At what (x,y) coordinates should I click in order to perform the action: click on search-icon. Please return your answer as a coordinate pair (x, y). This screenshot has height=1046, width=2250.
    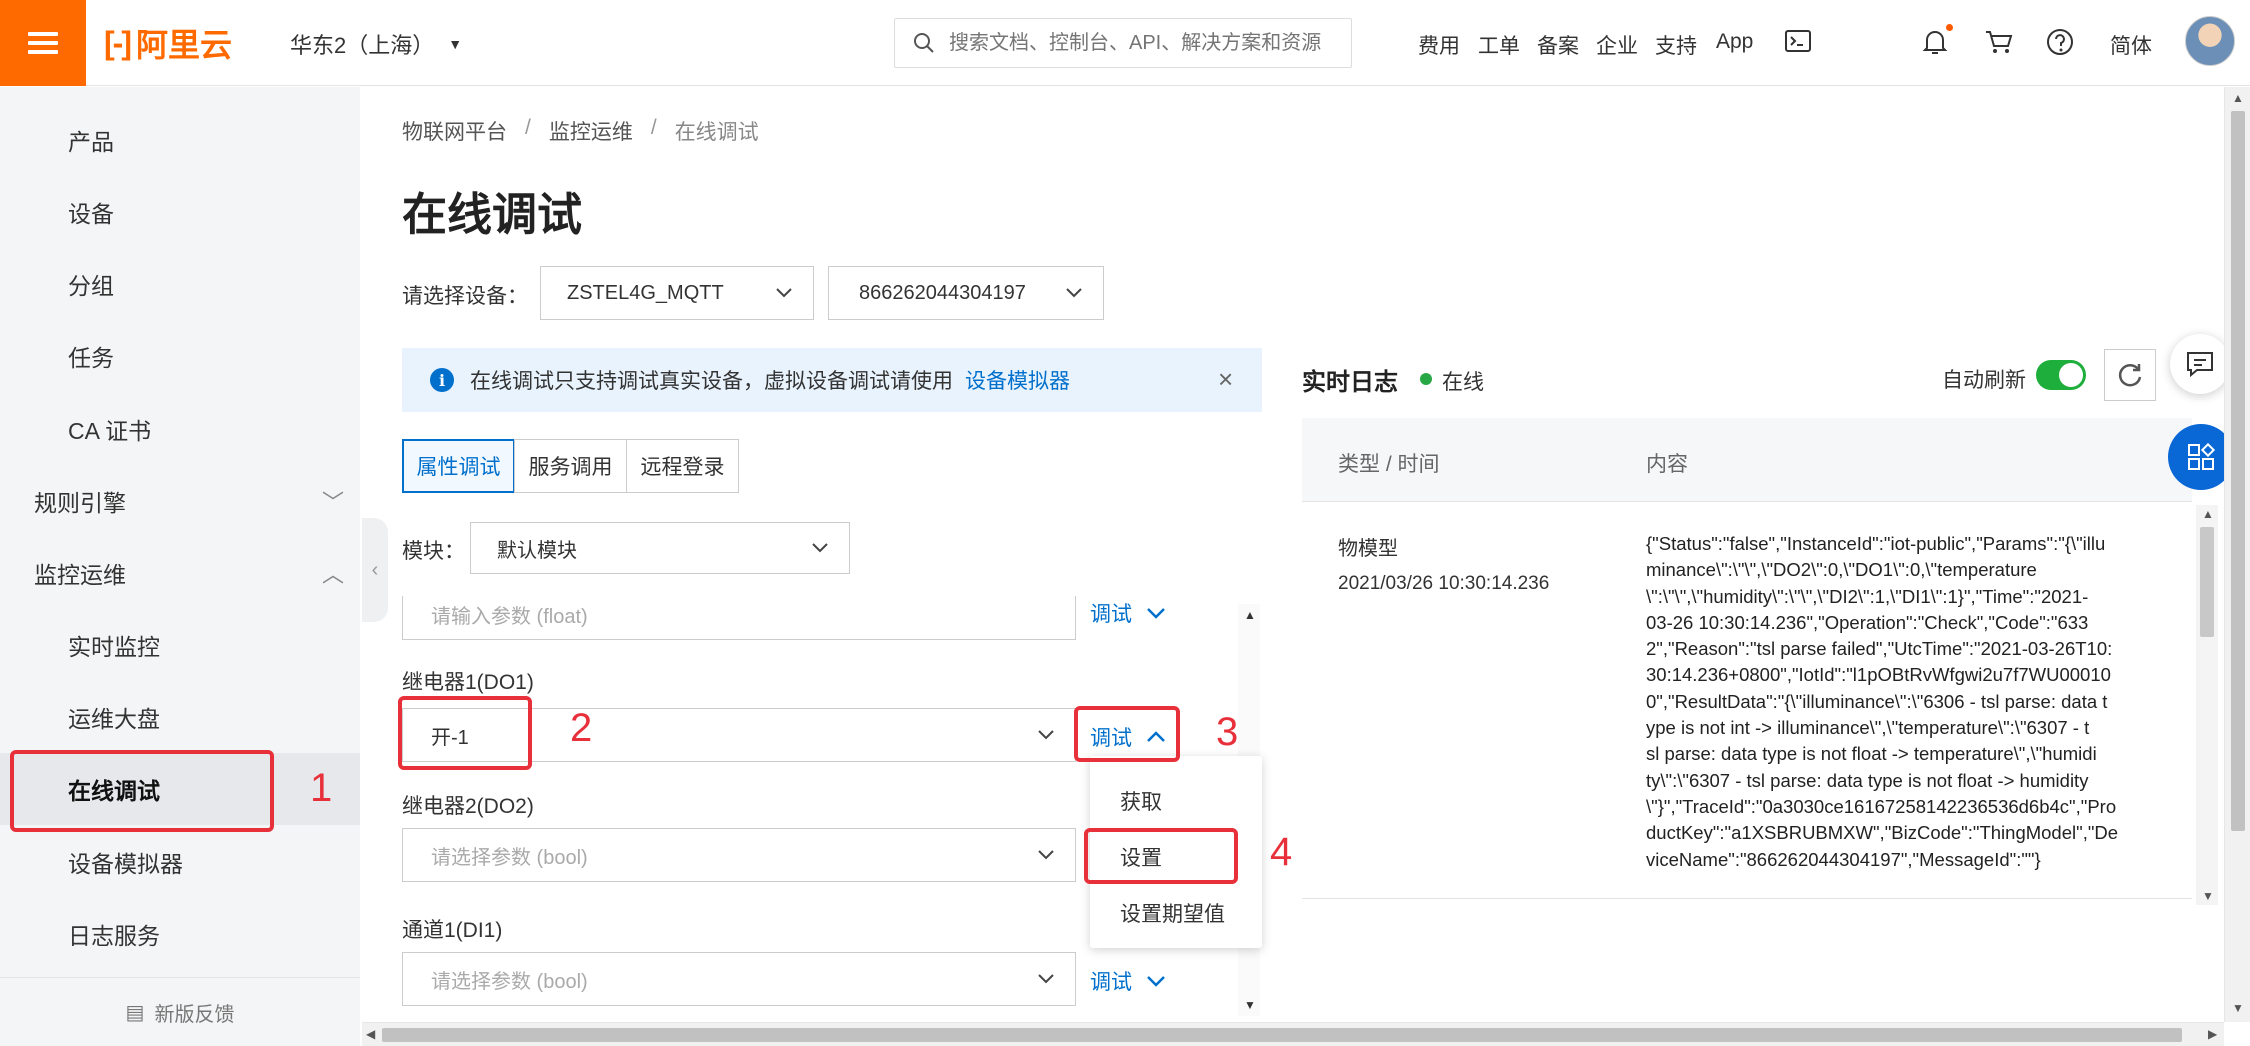
    Looking at the image, I should click on (924, 43).